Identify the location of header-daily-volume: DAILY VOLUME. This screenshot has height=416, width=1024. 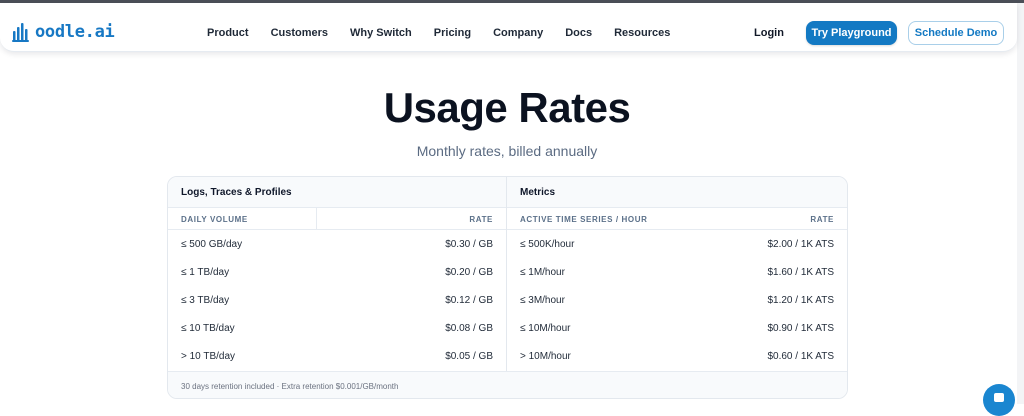
(214, 219).